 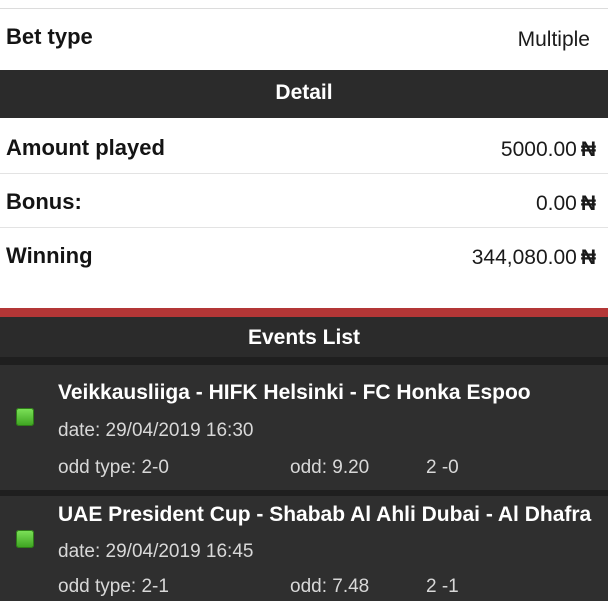 What do you see at coordinates (49, 255) in the screenshot?
I see `winning-label: Winning` at bounding box center [49, 255].